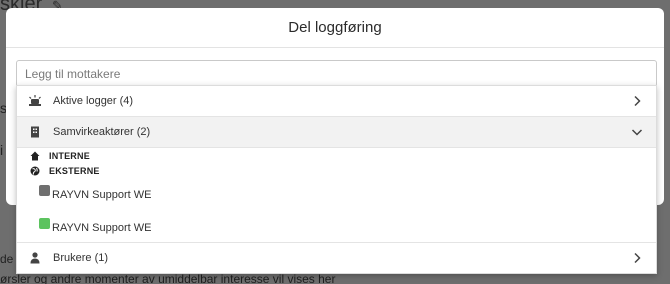  Describe the element at coordinates (35, 101) in the screenshot. I see `incident-icon` at that location.